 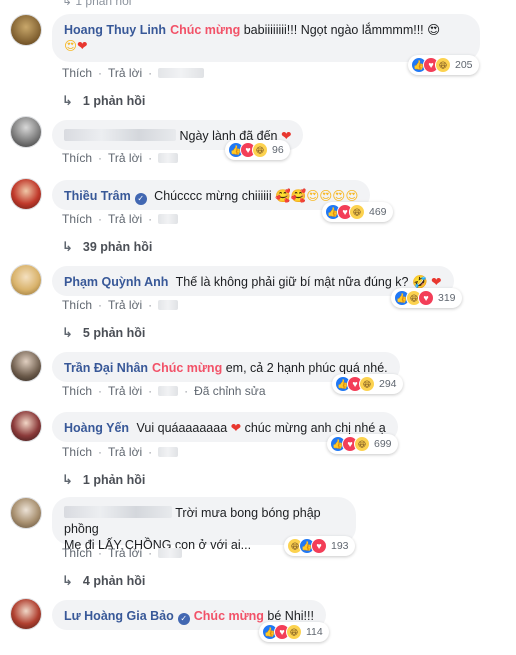 What do you see at coordinates (388, 384) in the screenshot?
I see `reaction-count: 294` at bounding box center [388, 384].